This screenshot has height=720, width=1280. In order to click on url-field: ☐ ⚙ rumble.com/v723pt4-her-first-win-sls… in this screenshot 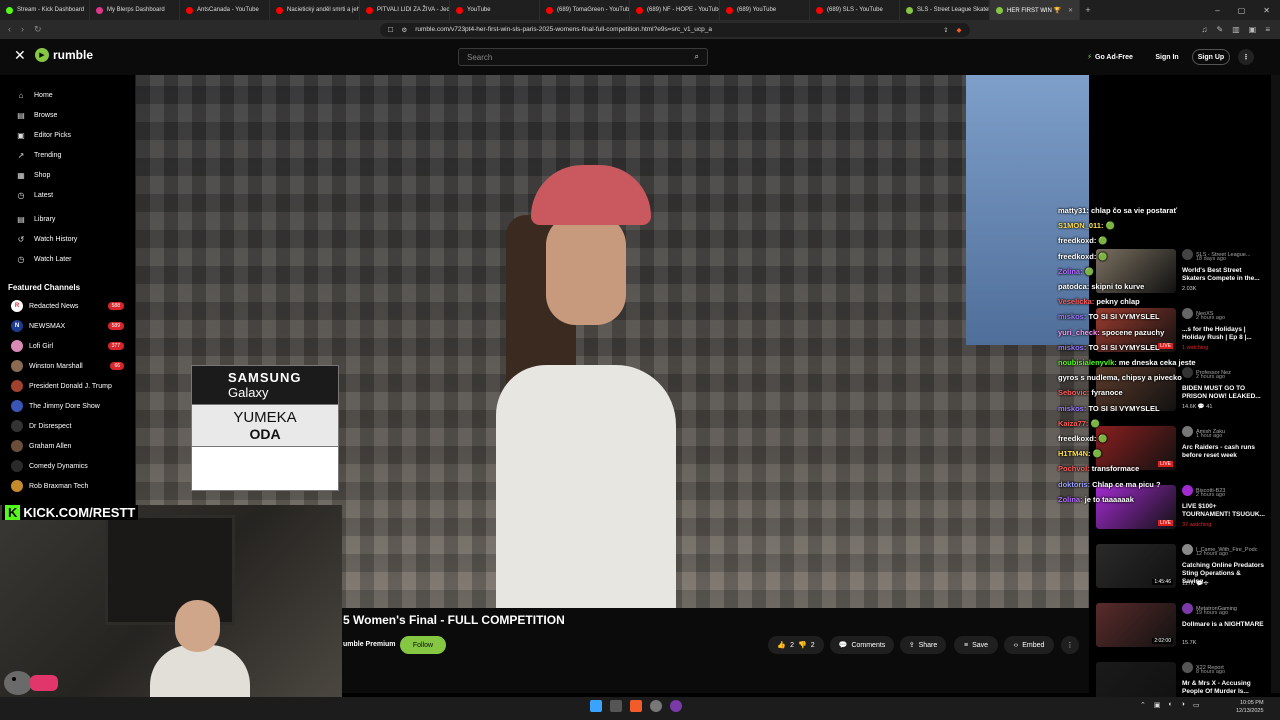, I will do `click(674, 29)`.